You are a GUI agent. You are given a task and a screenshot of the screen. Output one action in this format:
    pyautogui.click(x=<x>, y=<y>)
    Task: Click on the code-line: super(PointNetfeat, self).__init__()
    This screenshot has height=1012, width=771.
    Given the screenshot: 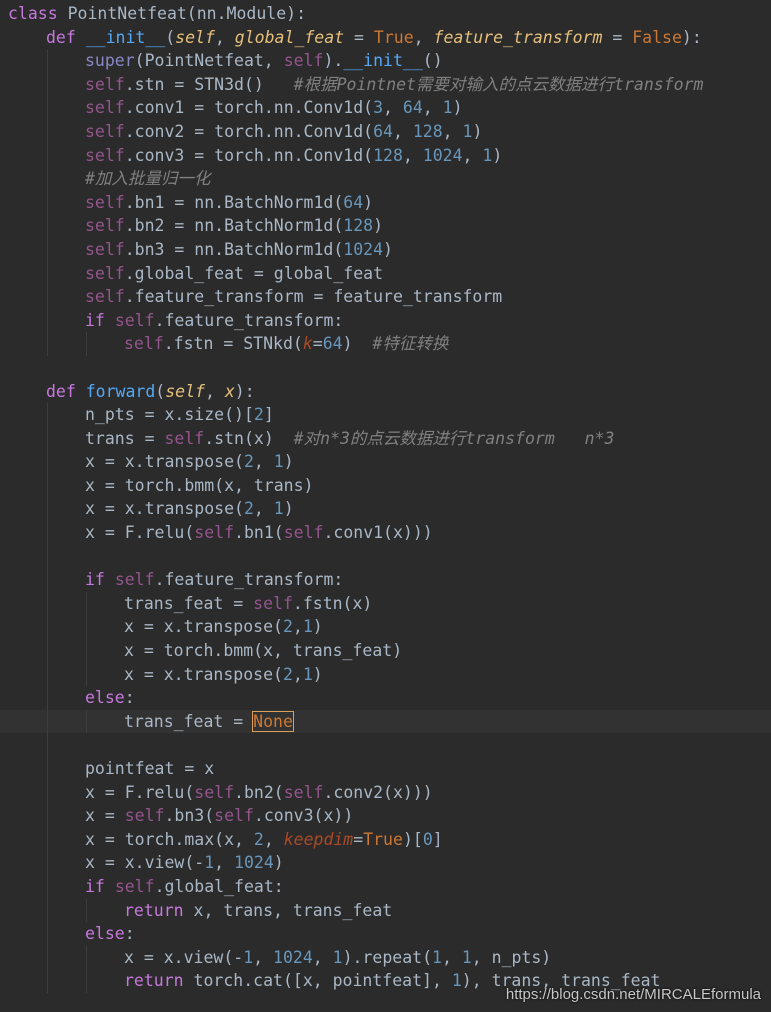 What is the action you would take?
    pyautogui.click(x=385, y=61)
    